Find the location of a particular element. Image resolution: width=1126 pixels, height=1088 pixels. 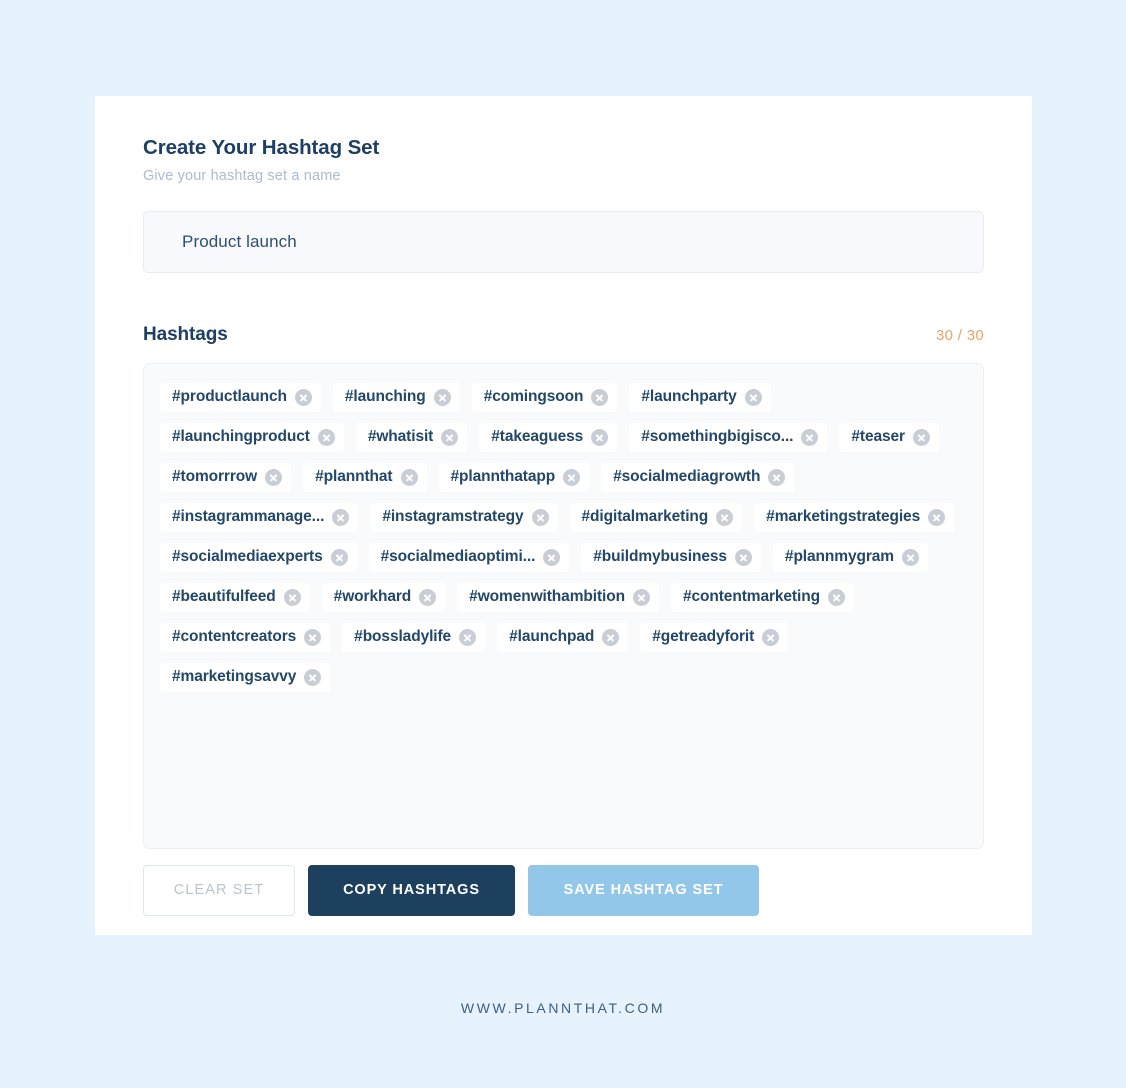

hashtag-pill: #teaser is located at coordinates (889, 437).